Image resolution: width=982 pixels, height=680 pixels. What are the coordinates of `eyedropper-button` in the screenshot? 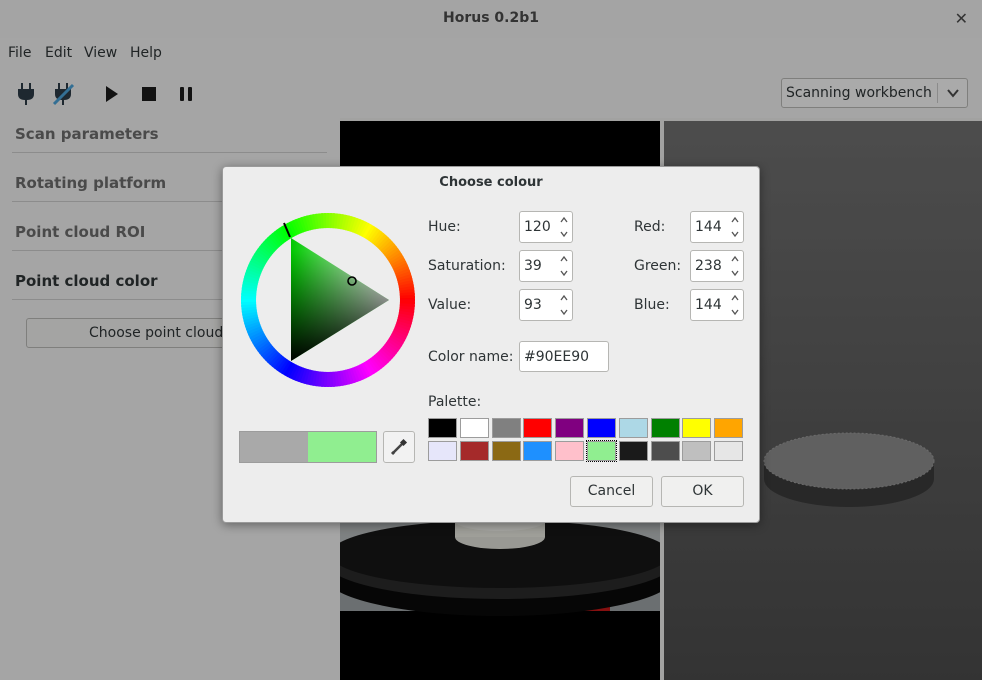 It's located at (399, 447).